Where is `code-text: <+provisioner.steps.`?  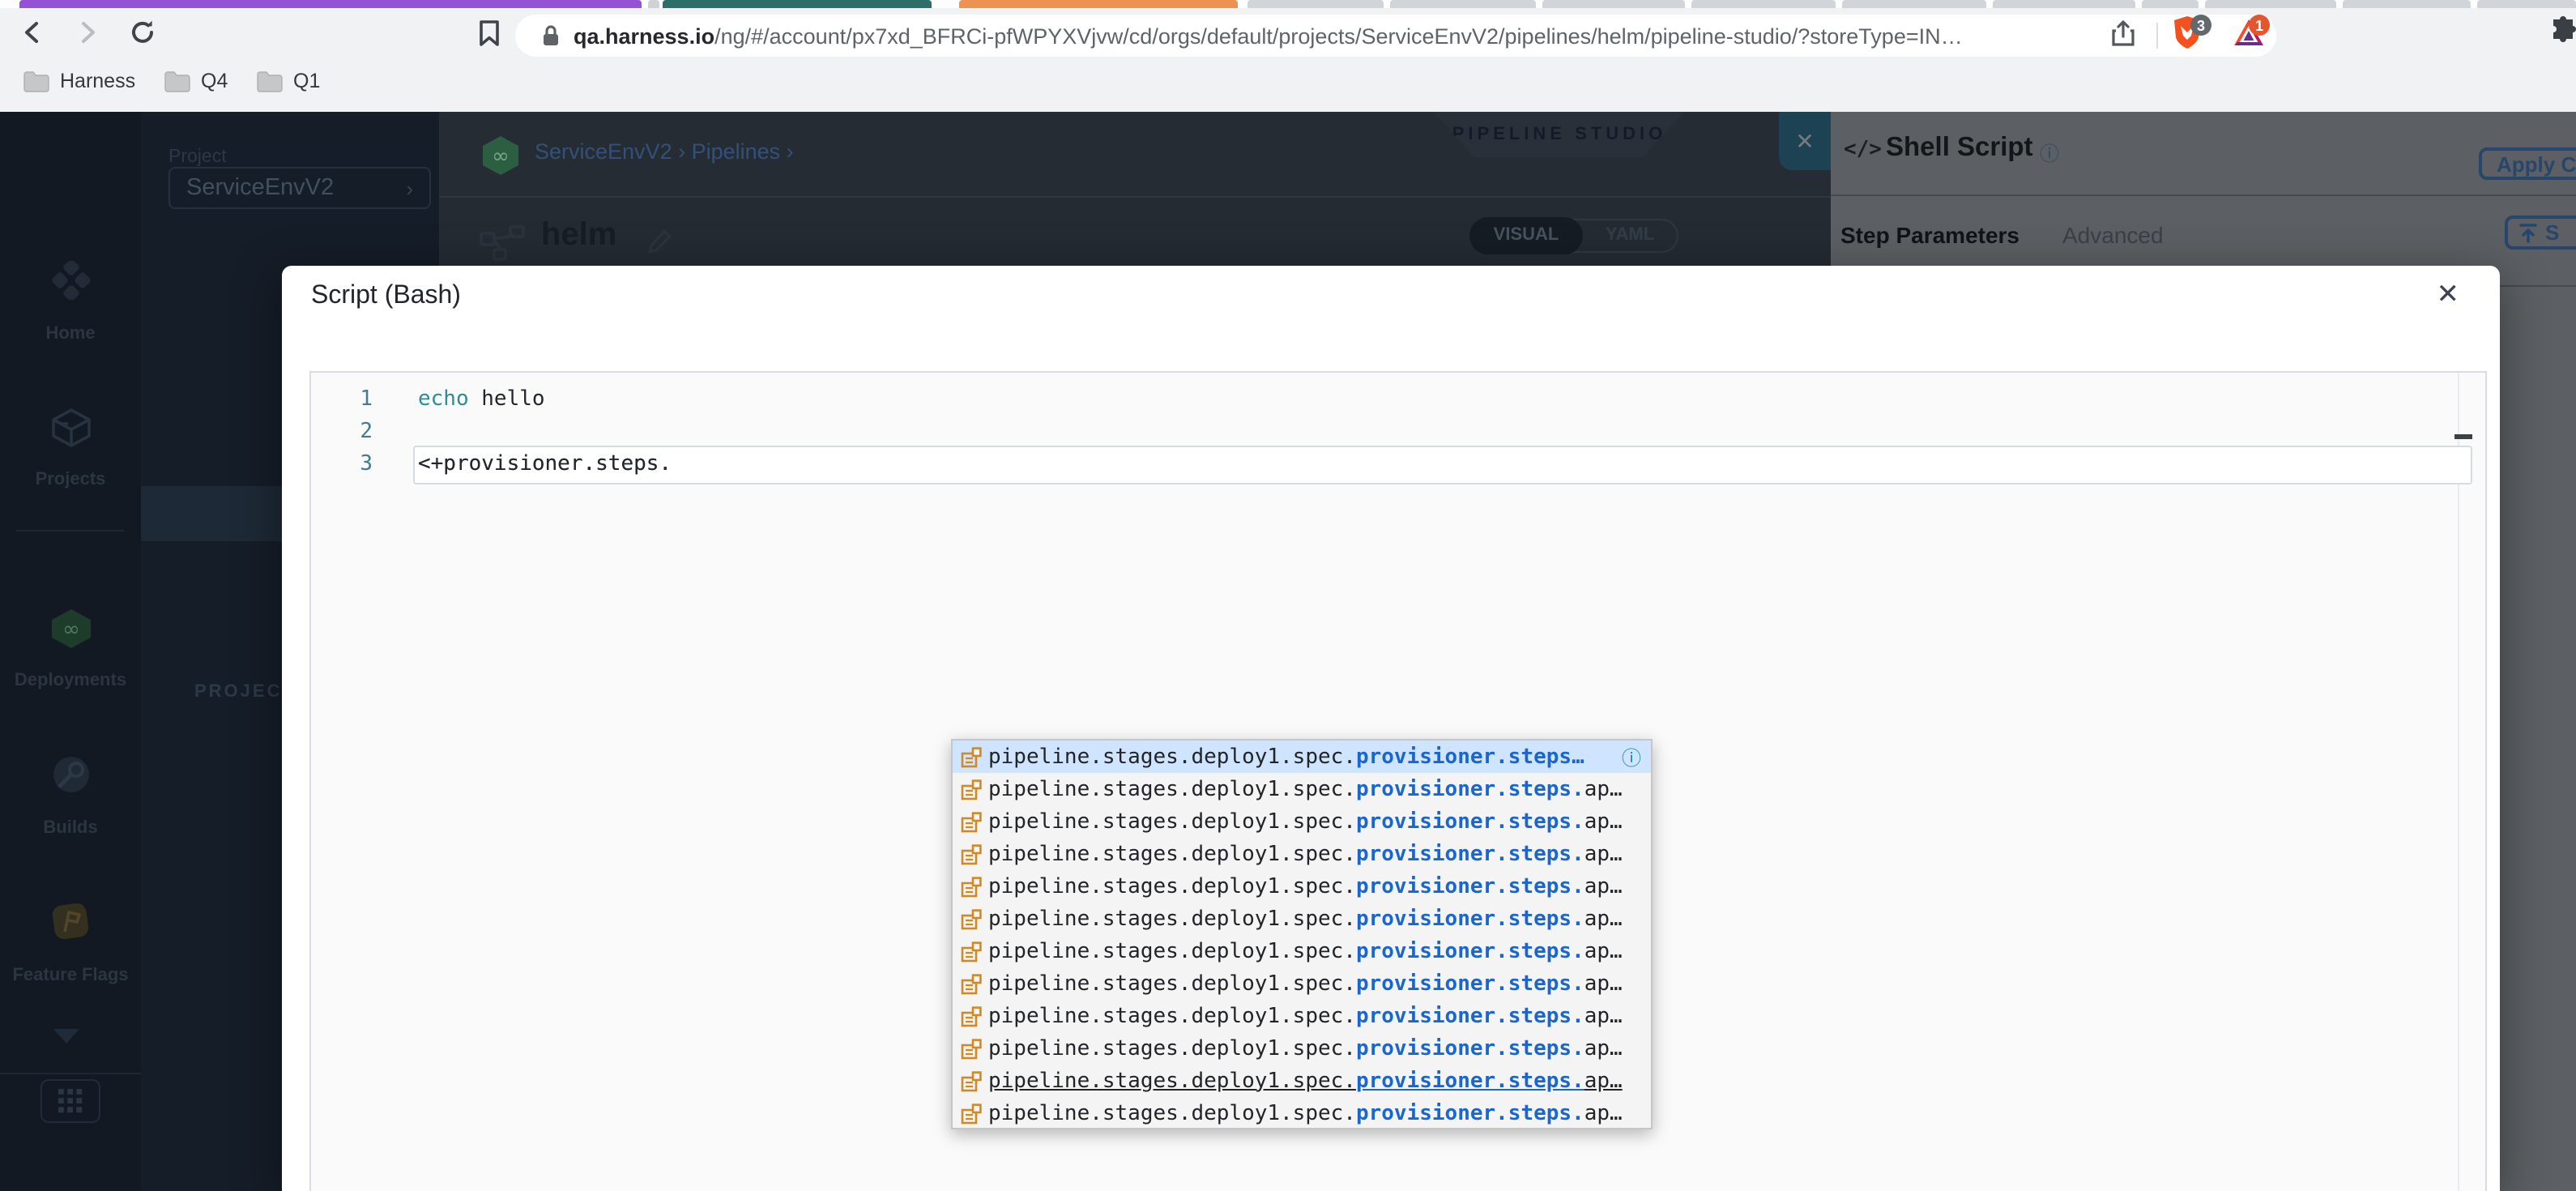 code-text: <+provisioner.steps. is located at coordinates (545, 465).